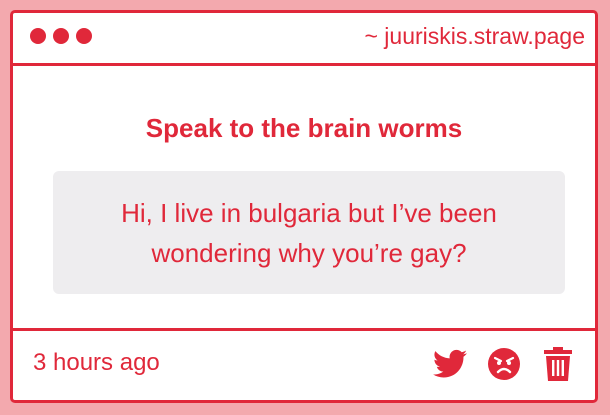 Image resolution: width=610 pixels, height=415 pixels. Describe the element at coordinates (304, 39) in the screenshot. I see `window-titlebar: ~ juuriskis.straw.page` at that location.